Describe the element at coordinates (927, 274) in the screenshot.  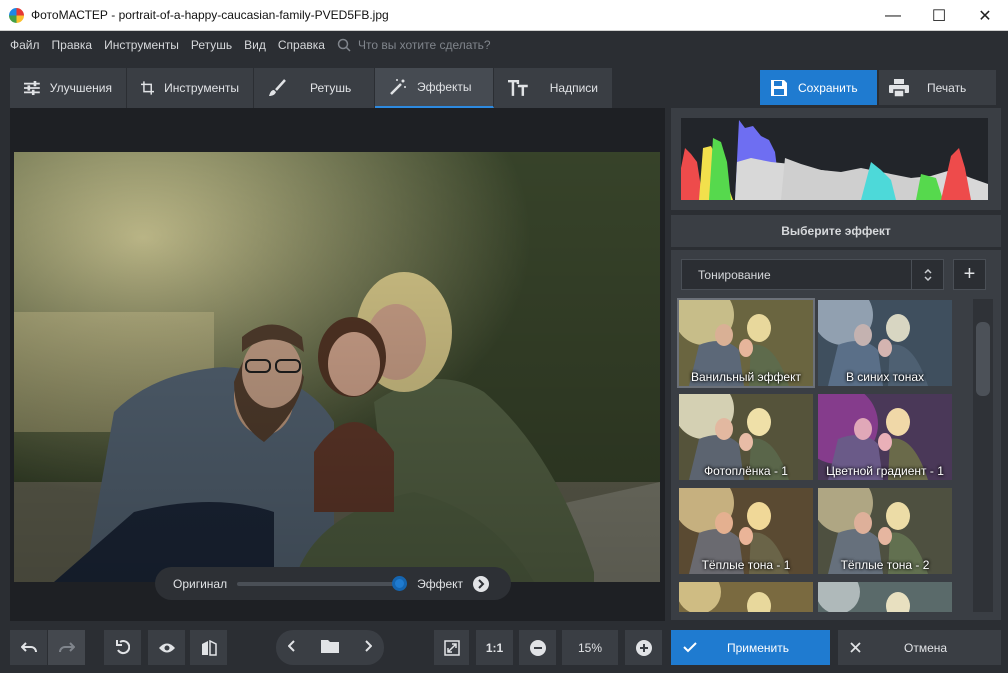
I see `dropdown-arrows-icon` at that location.